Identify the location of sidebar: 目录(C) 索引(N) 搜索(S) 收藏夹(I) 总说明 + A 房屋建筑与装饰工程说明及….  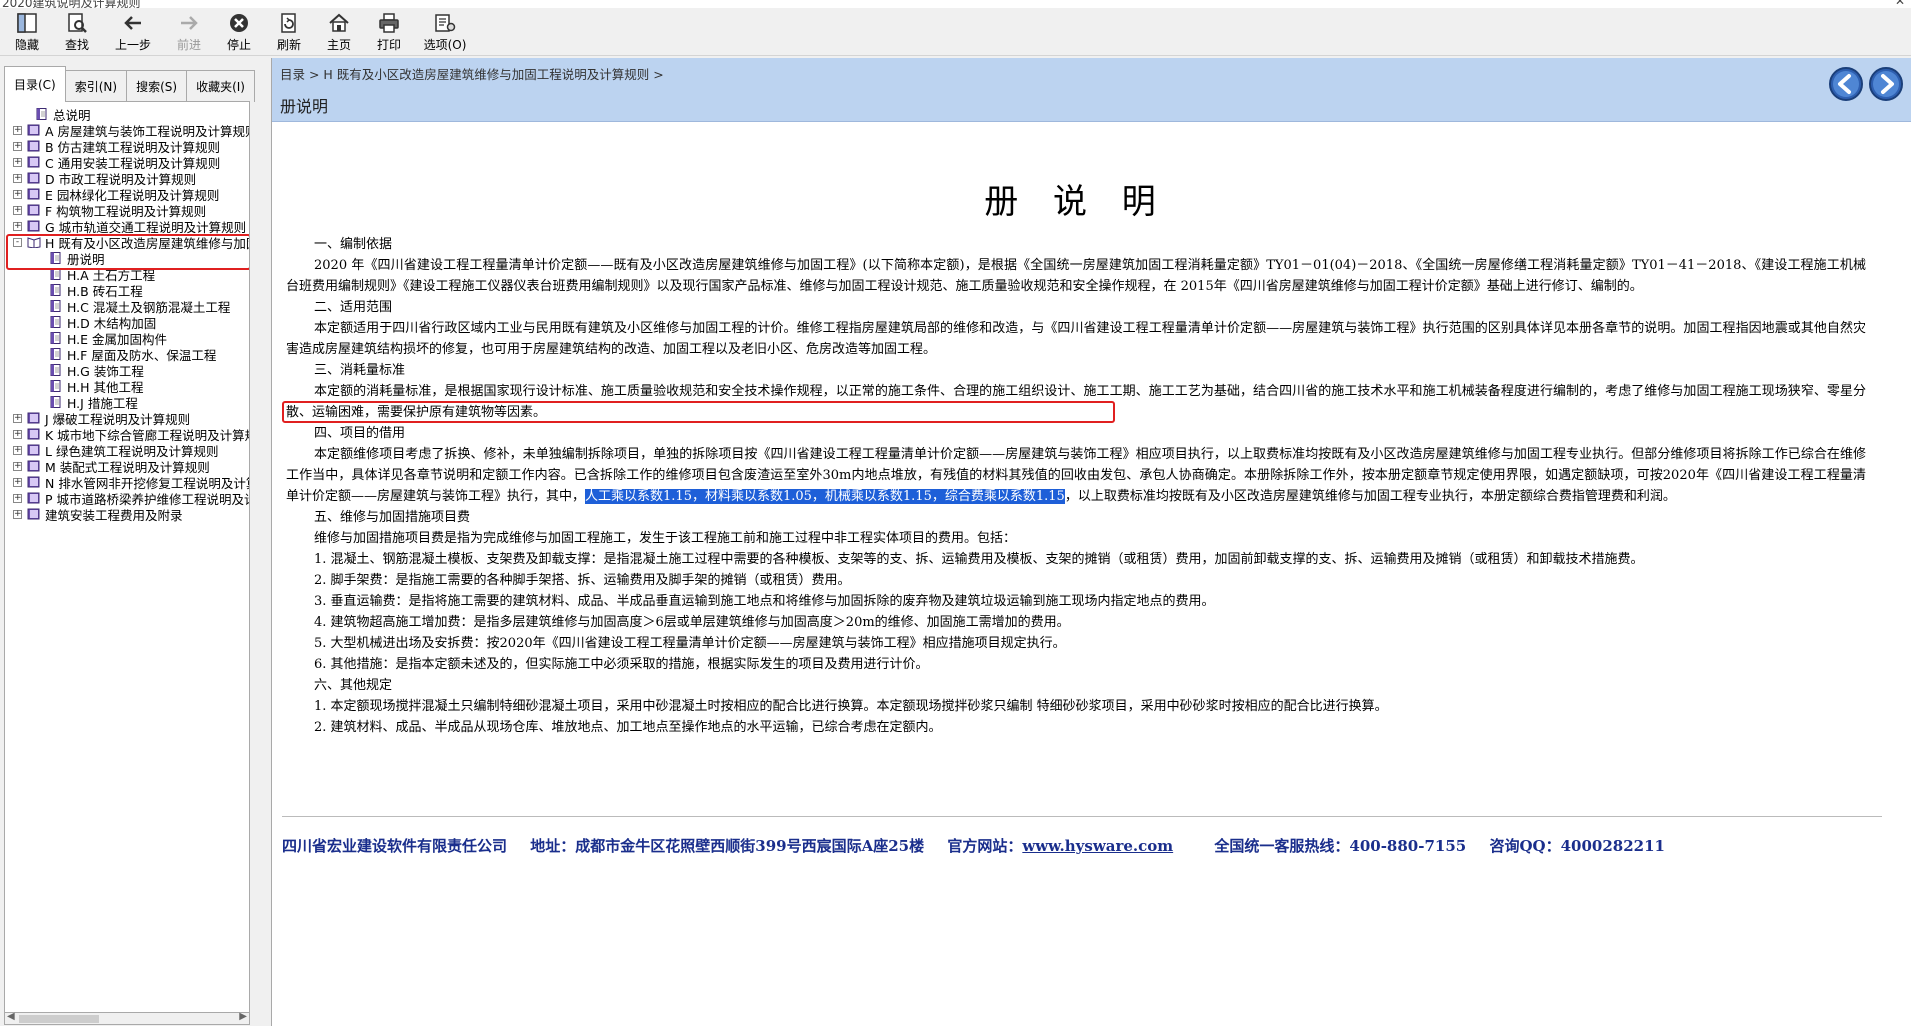
(133, 541).